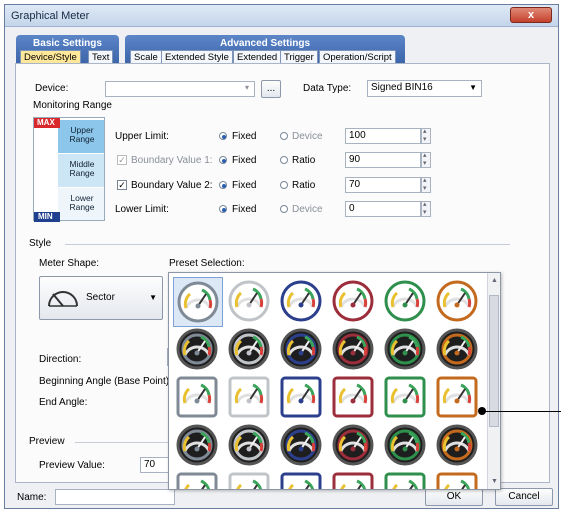  Describe the element at coordinates (180, 89) in the screenshot. I see `device-input` at that location.